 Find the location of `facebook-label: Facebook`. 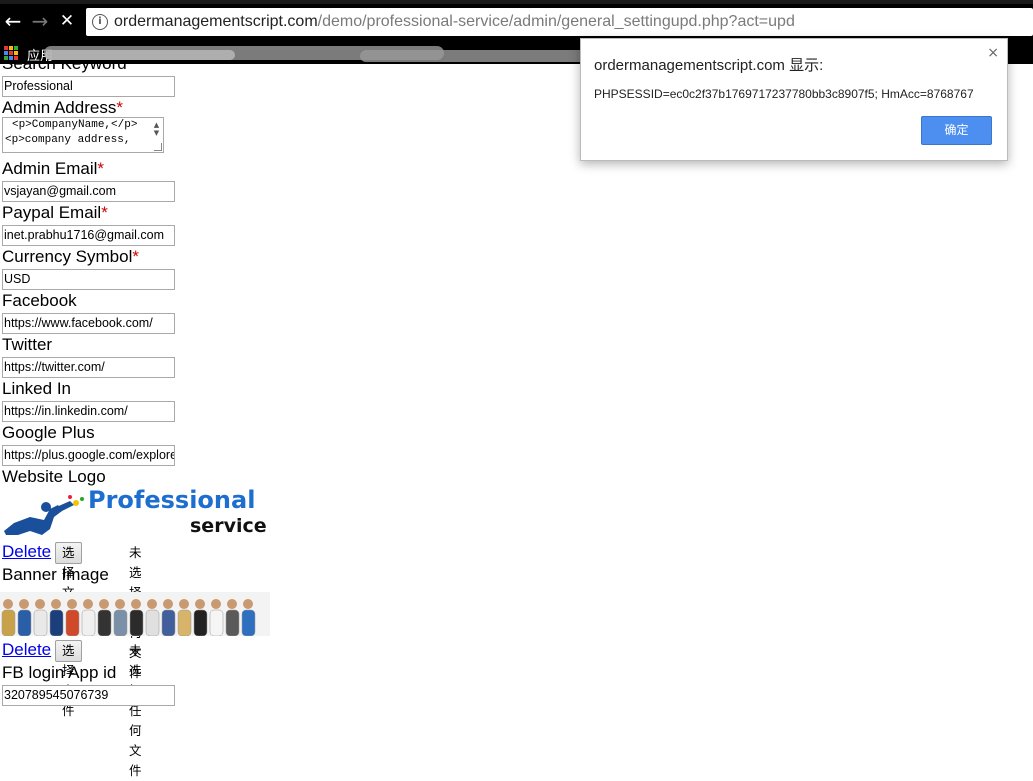

facebook-label: Facebook is located at coordinates (39, 300).